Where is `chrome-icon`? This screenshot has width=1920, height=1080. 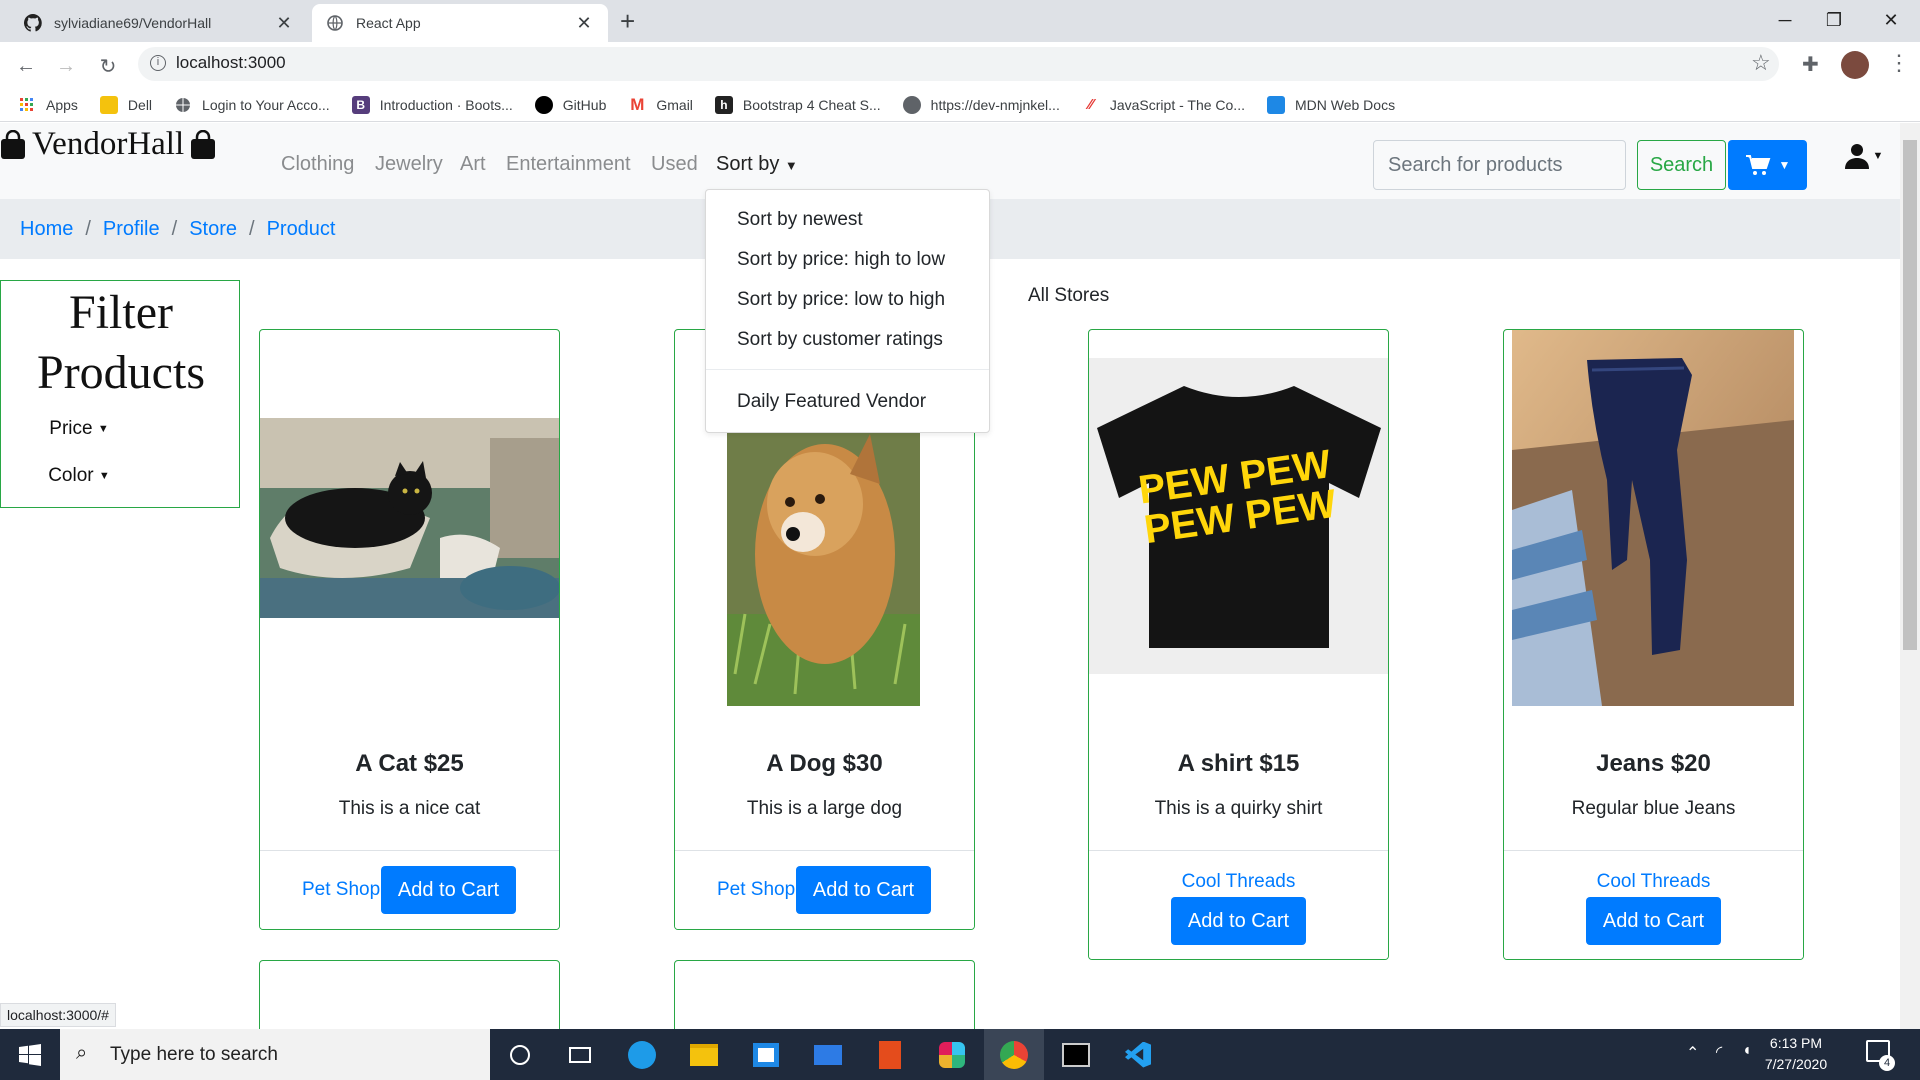
chrome-icon is located at coordinates (1014, 1054).